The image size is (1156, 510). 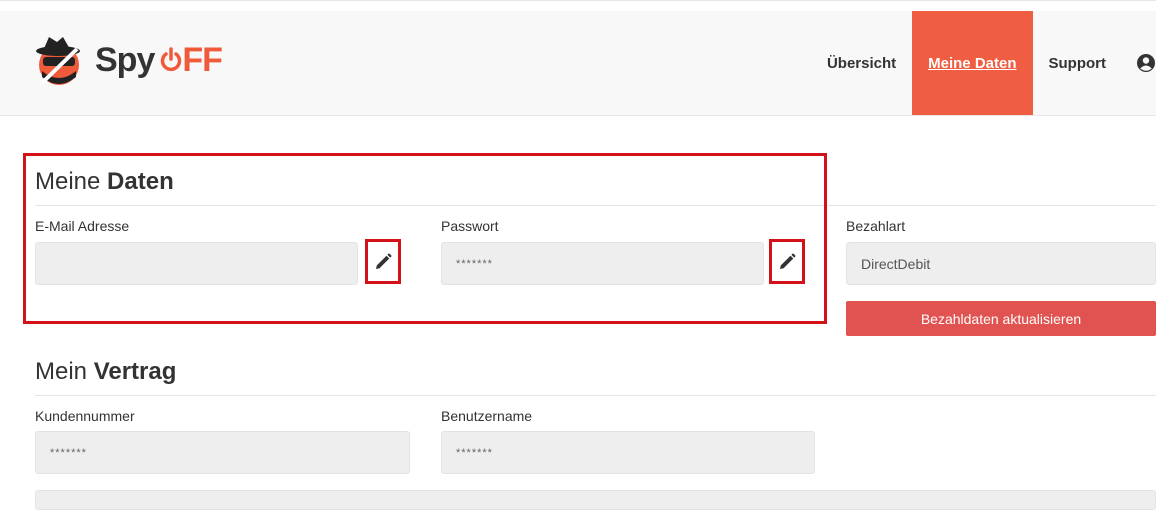 I want to click on update-payment-button: Bezahldaten aktualisieren, so click(x=1001, y=318).